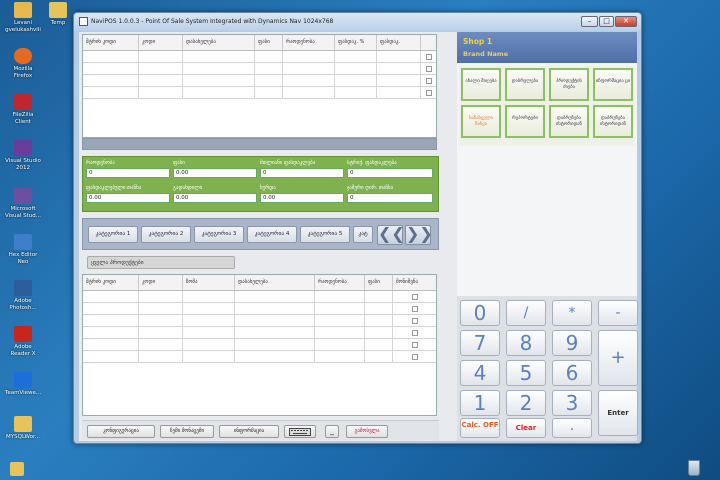  Describe the element at coordinates (618, 358) in the screenshot. I see `key-plus: +` at that location.